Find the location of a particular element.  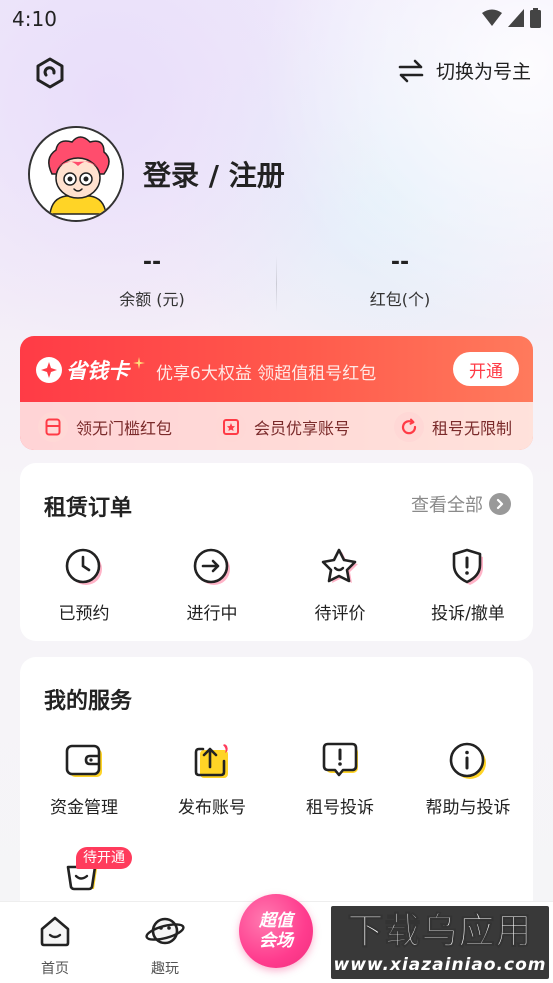

avatar-illustration is located at coordinates (76, 174).